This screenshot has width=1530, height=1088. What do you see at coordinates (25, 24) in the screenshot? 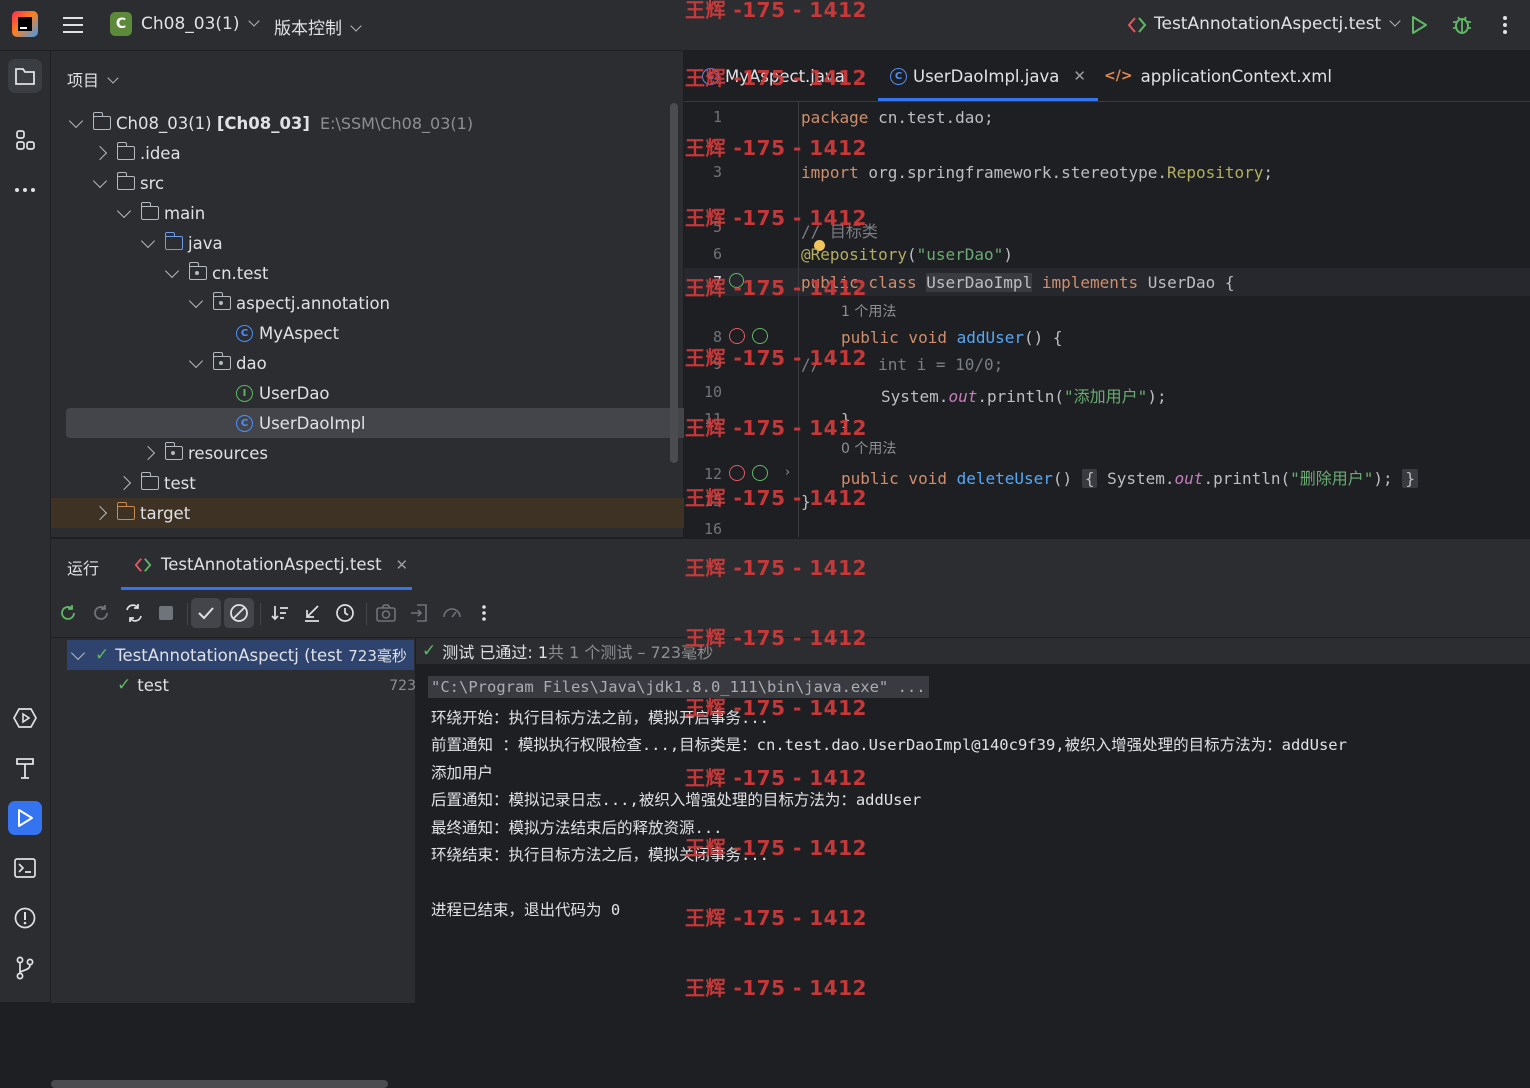
I see `intellij-logo-icon` at bounding box center [25, 24].